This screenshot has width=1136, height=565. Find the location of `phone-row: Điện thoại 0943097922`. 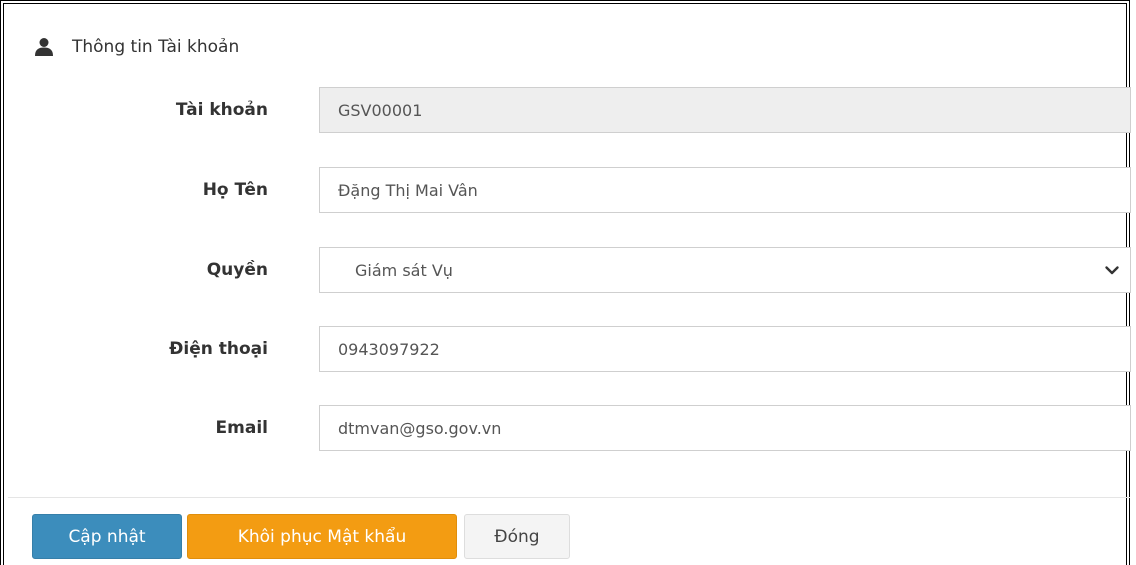

phone-row: Điện thoại 0943097922 is located at coordinates (569, 350).